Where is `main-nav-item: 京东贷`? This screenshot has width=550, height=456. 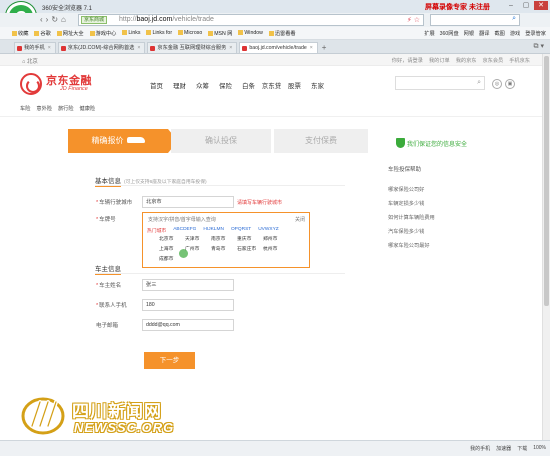
main-nav-item: 京东贷 is located at coordinates (271, 85).